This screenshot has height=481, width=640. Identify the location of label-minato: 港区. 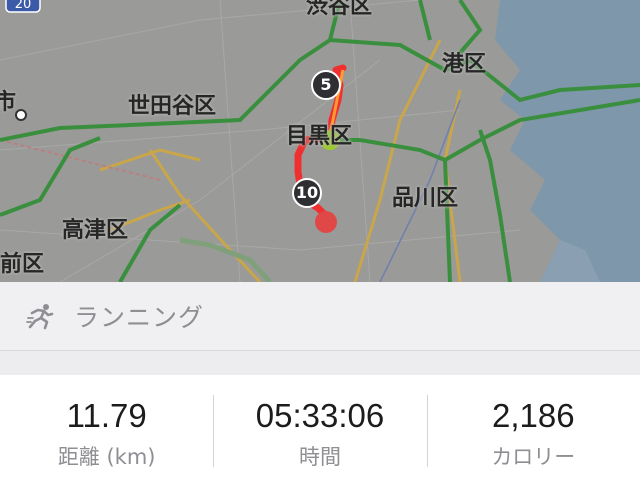
(464, 64).